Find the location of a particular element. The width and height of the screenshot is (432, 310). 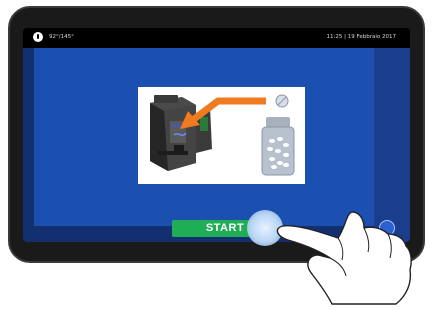

date-time: 11:25 | 19 Febbraio 2017 is located at coordinates (361, 37).